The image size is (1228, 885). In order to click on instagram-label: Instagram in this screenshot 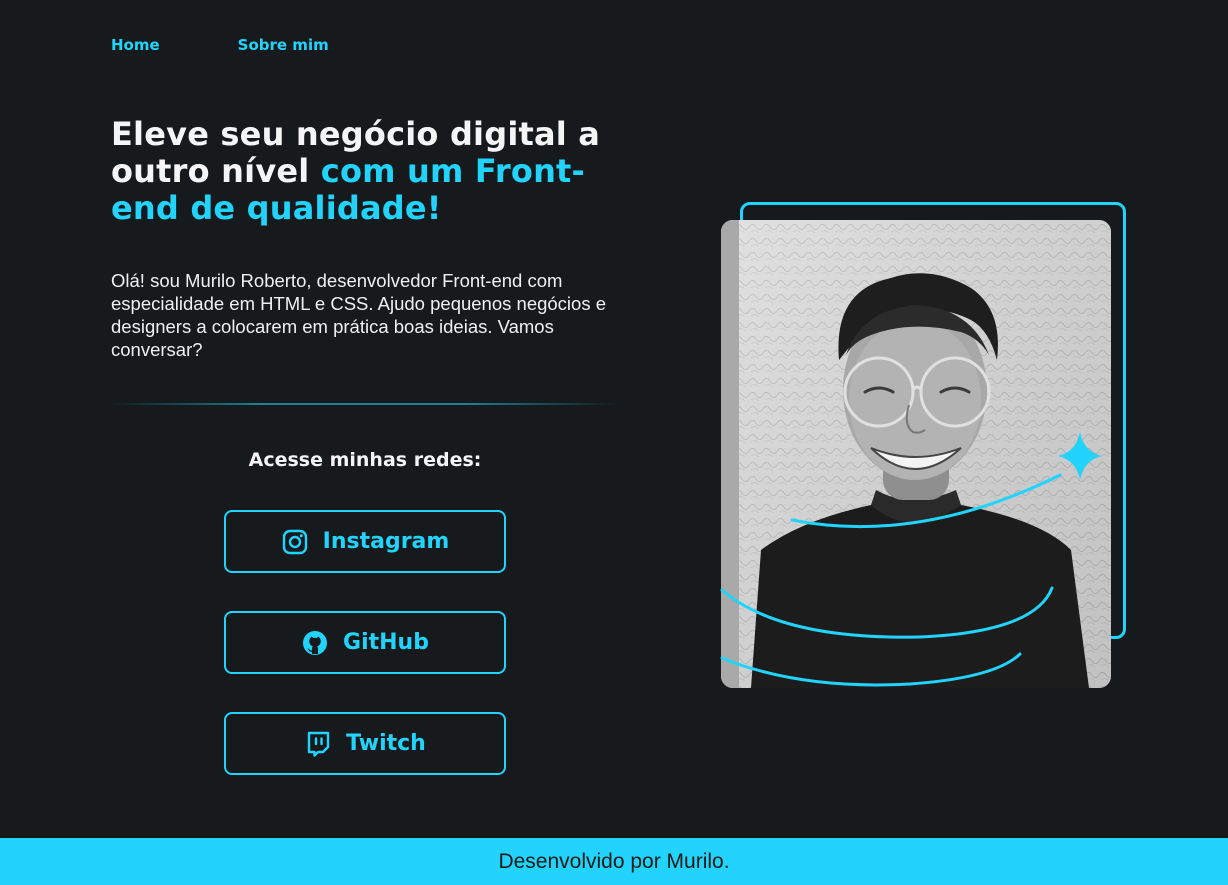, I will do `click(386, 541)`.